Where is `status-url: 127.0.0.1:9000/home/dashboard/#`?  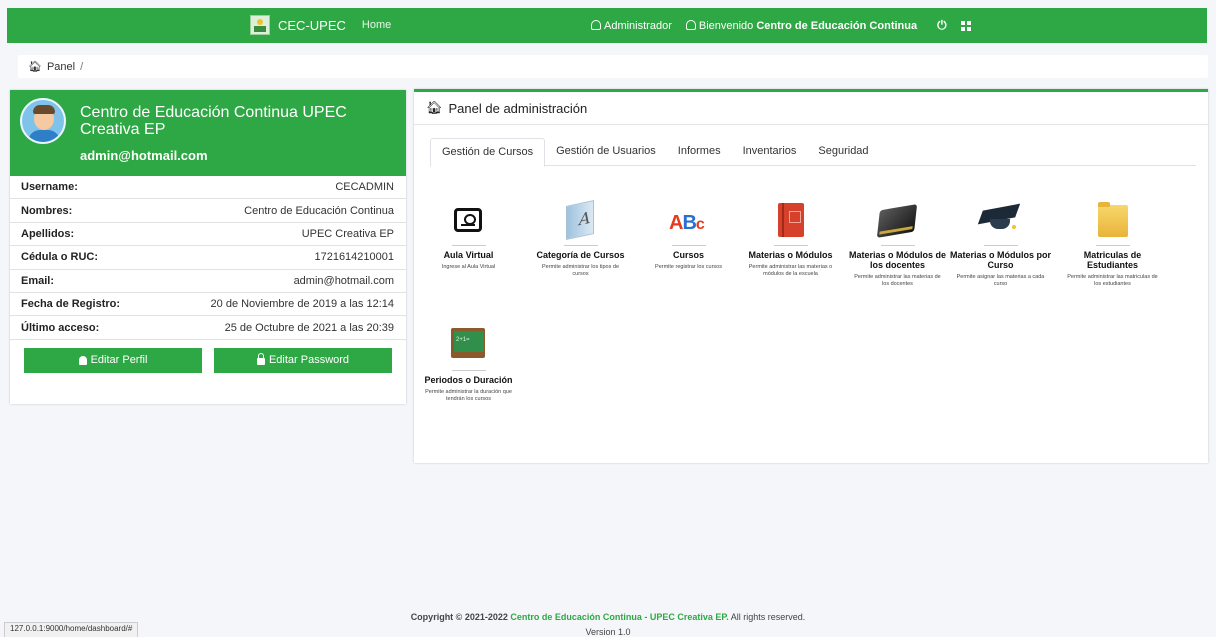 status-url: 127.0.0.1:9000/home/dashboard/# is located at coordinates (71, 629).